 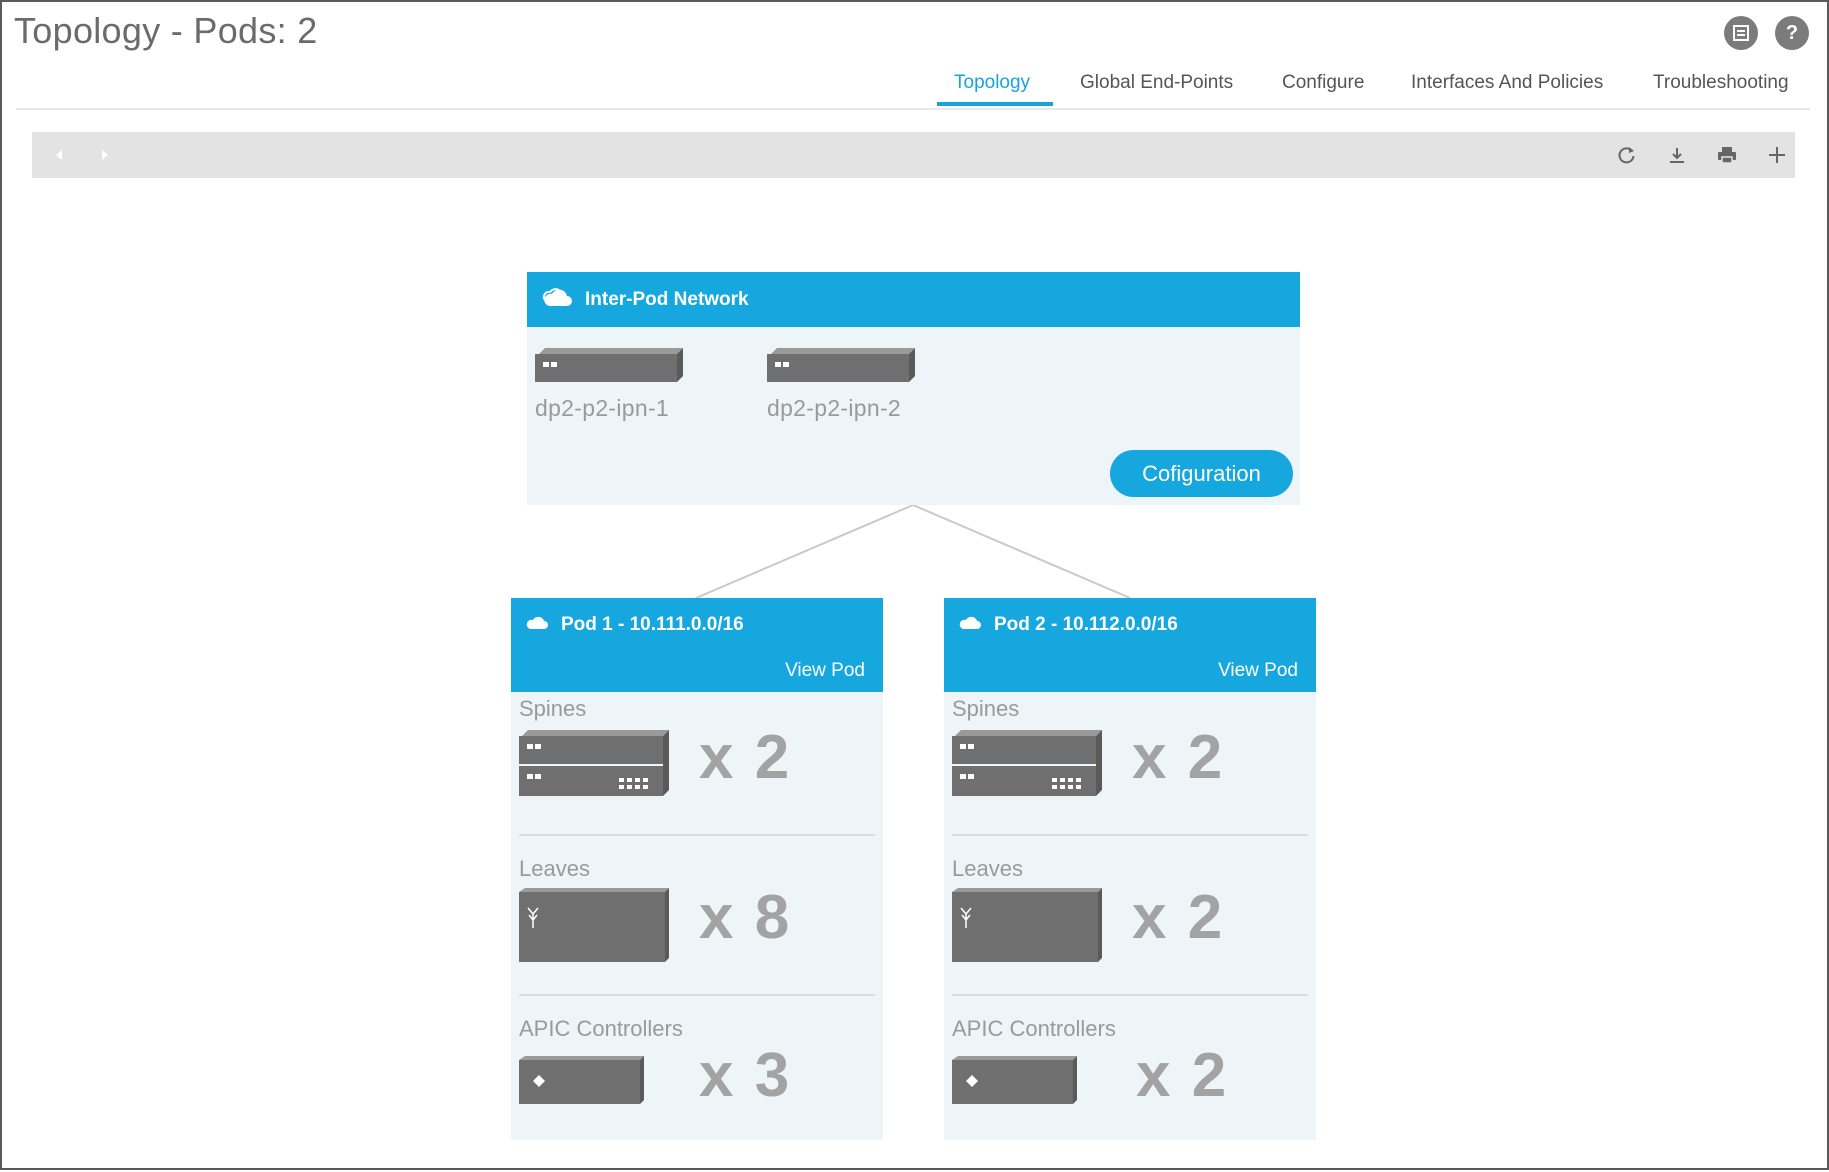 What do you see at coordinates (992, 83) in the screenshot?
I see `tab-topology: Topology` at bounding box center [992, 83].